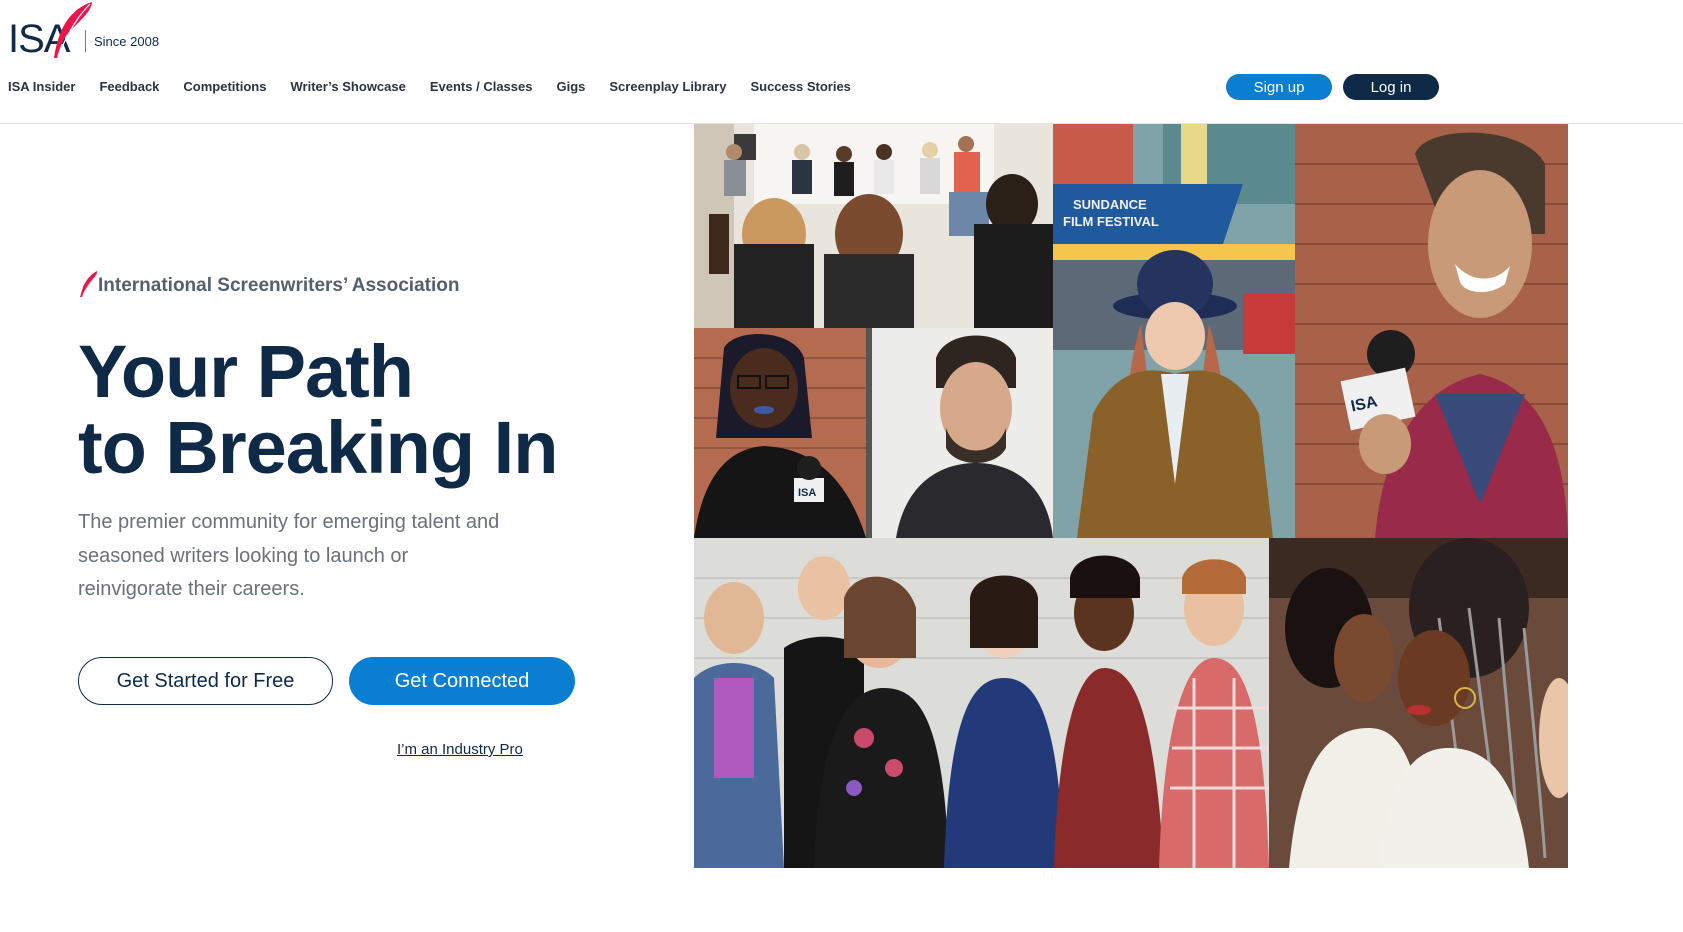 Image resolution: width=1683 pixels, height=932 pixels. I want to click on interviewee-microphone-photo: ISA, so click(780, 433).